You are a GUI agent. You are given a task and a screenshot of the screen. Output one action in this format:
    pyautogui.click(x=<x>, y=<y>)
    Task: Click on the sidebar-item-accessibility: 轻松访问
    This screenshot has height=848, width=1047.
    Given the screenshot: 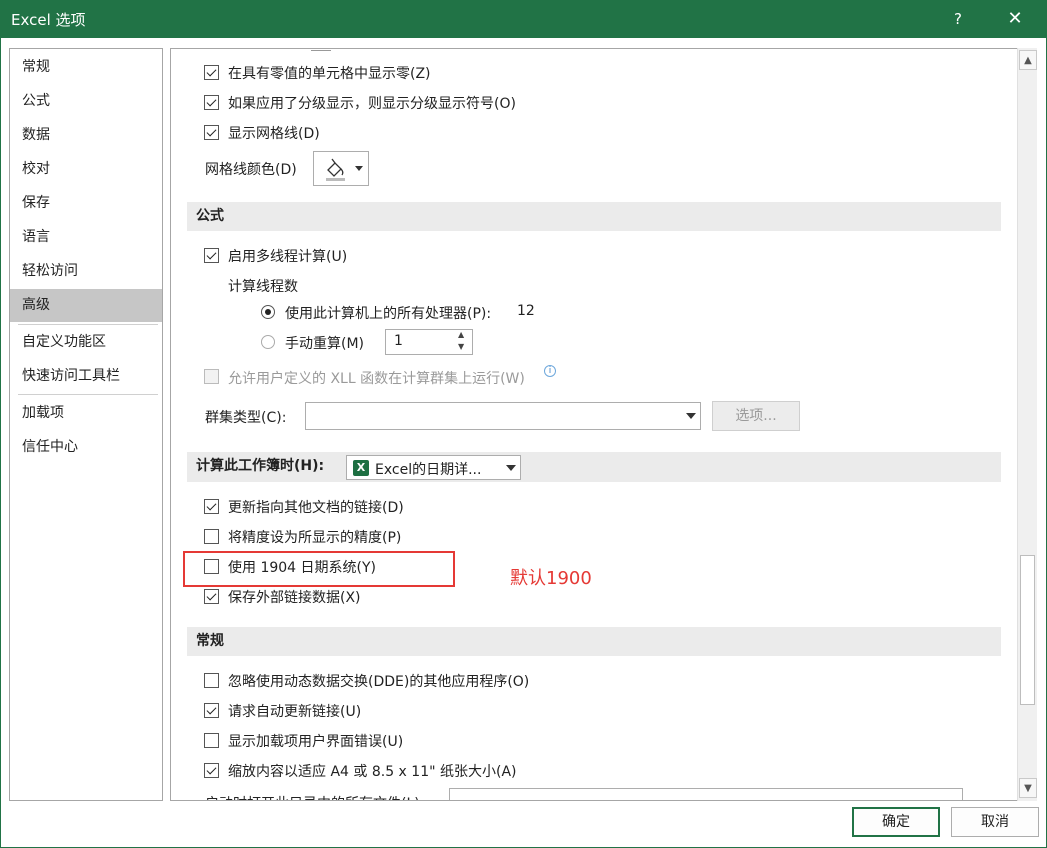 What is the action you would take?
    pyautogui.click(x=86, y=271)
    